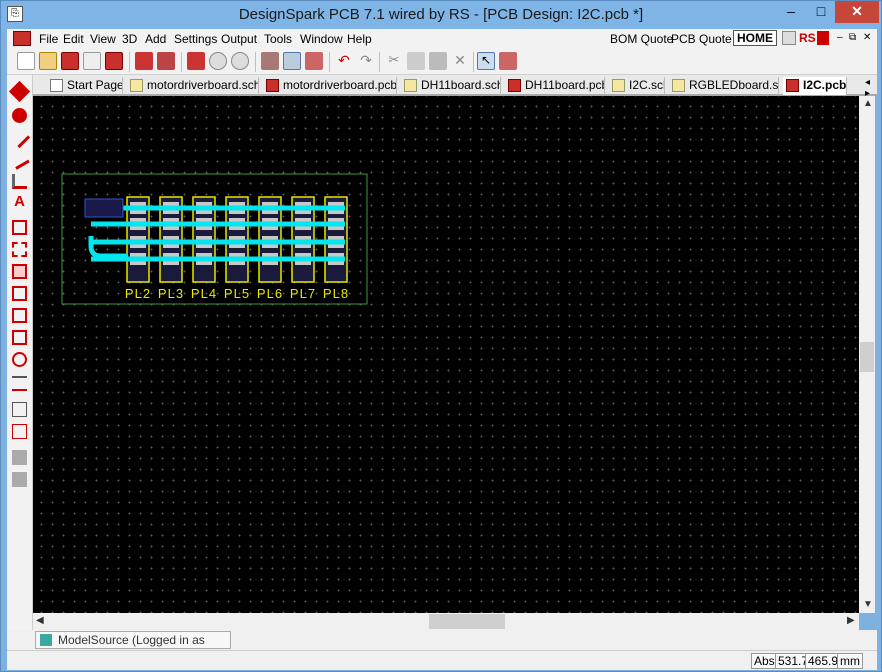  I want to click on add-template-icon, so click(19, 293).